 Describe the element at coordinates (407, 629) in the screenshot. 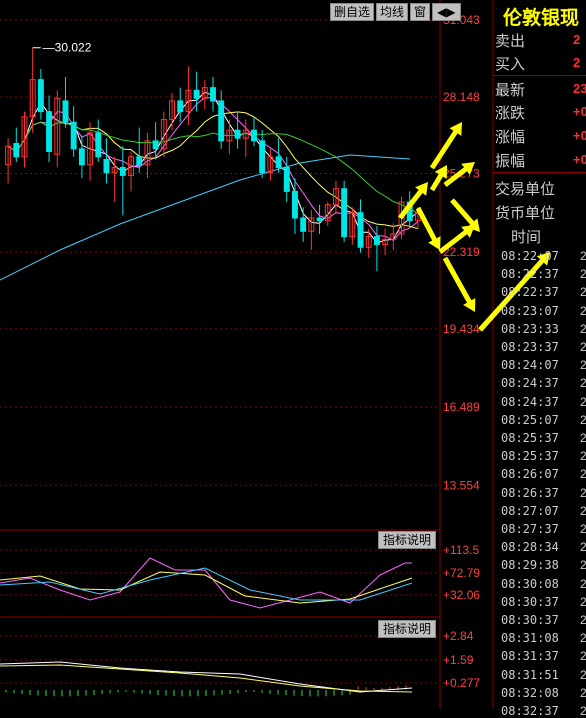

I see `indicator-help-button-2: 指标说明` at that location.